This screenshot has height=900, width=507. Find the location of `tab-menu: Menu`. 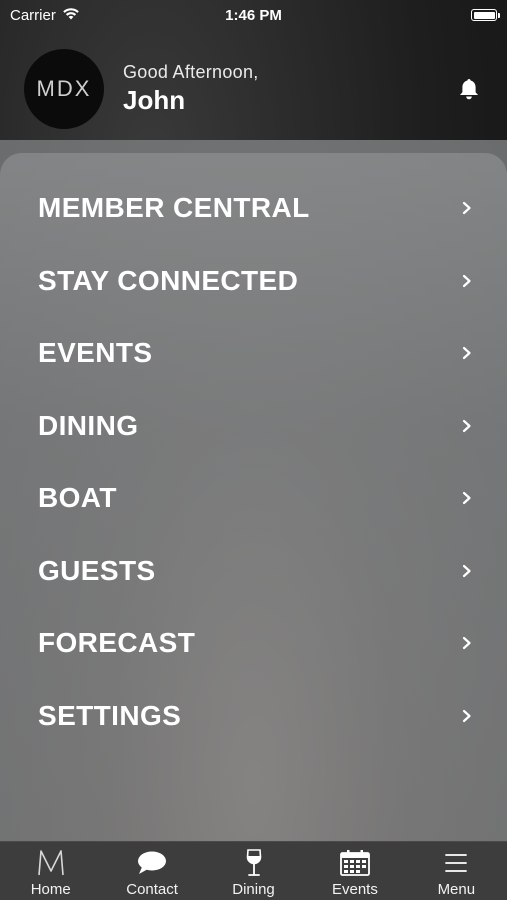

tab-menu: Menu is located at coordinates (456, 871).